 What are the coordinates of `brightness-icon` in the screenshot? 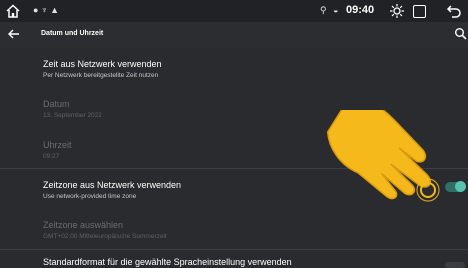 It's located at (397, 11).